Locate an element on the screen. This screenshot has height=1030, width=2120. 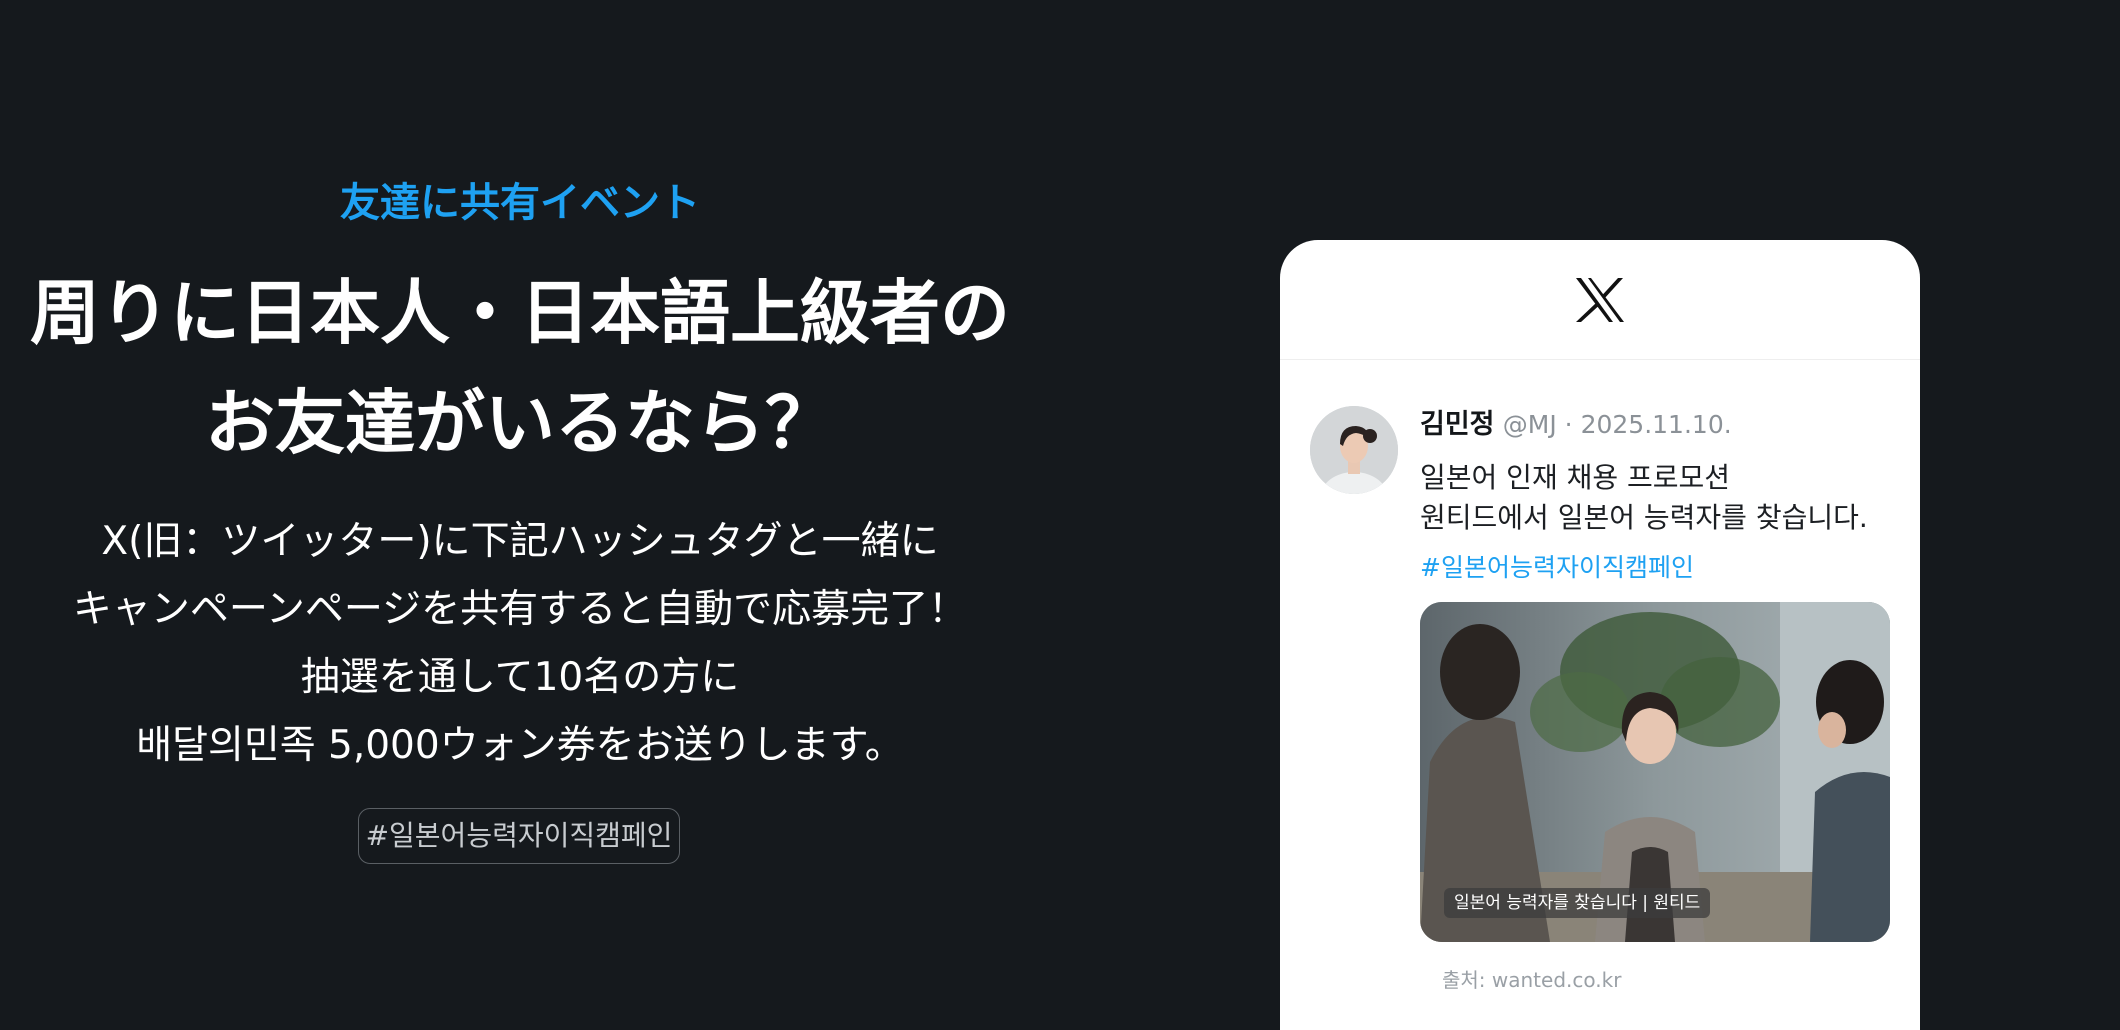
description-line-2: キャンペーンページを共有すると自動で応募完了！ is located at coordinates (520, 609).